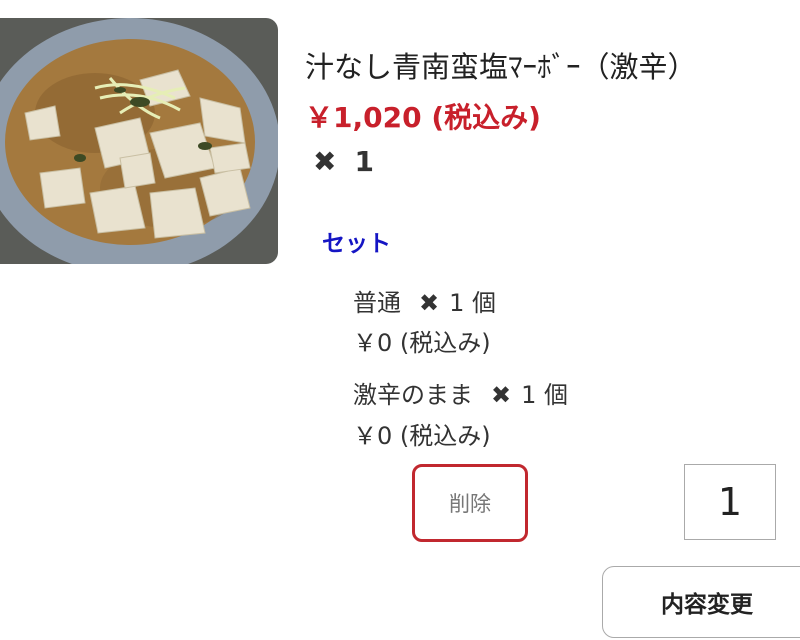  What do you see at coordinates (343, 161) in the screenshot?
I see `item-quantity-line: ✖ 1` at bounding box center [343, 161].